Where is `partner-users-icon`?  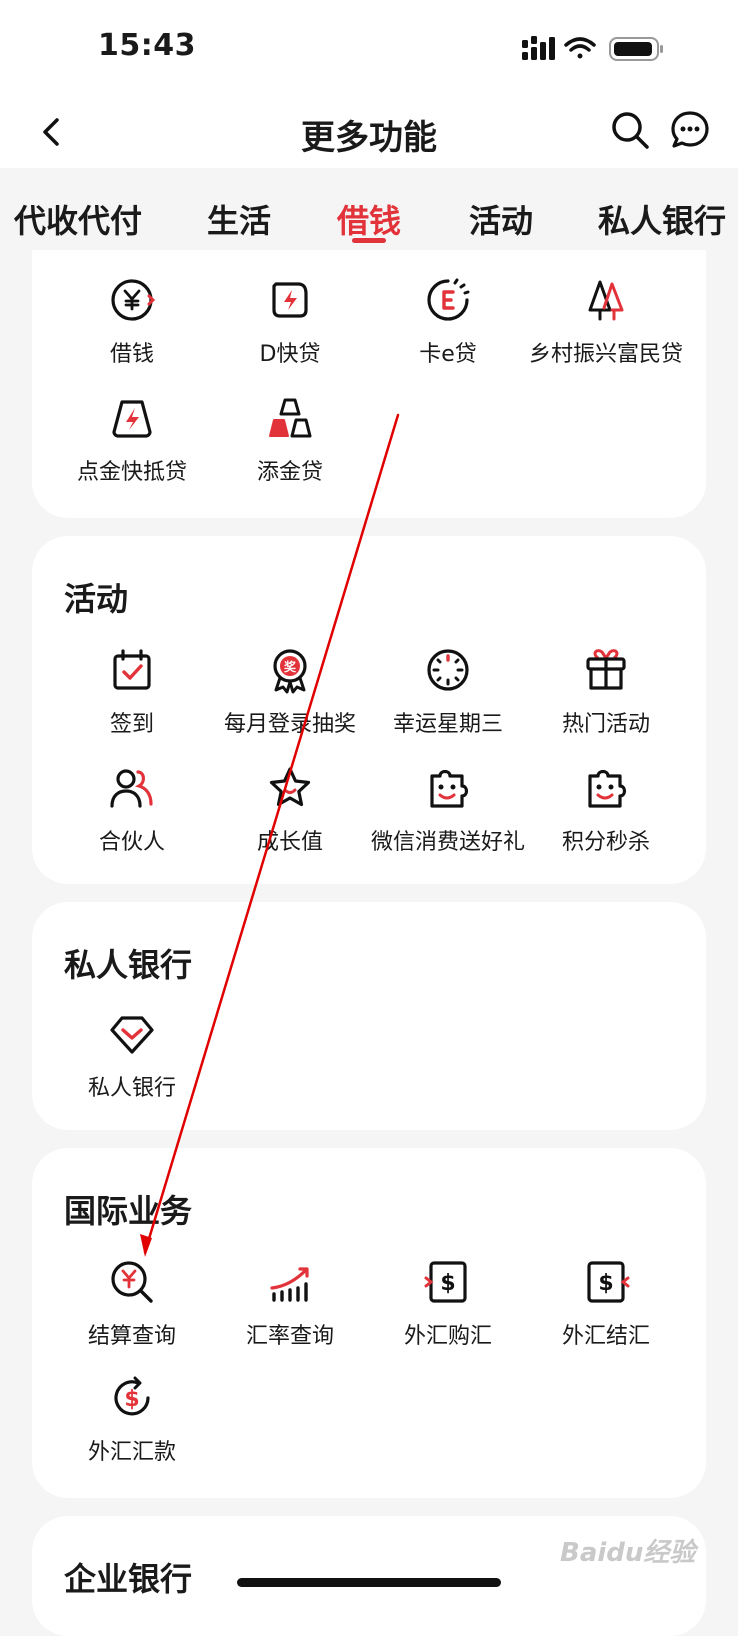
partner-users-icon is located at coordinates (131, 788).